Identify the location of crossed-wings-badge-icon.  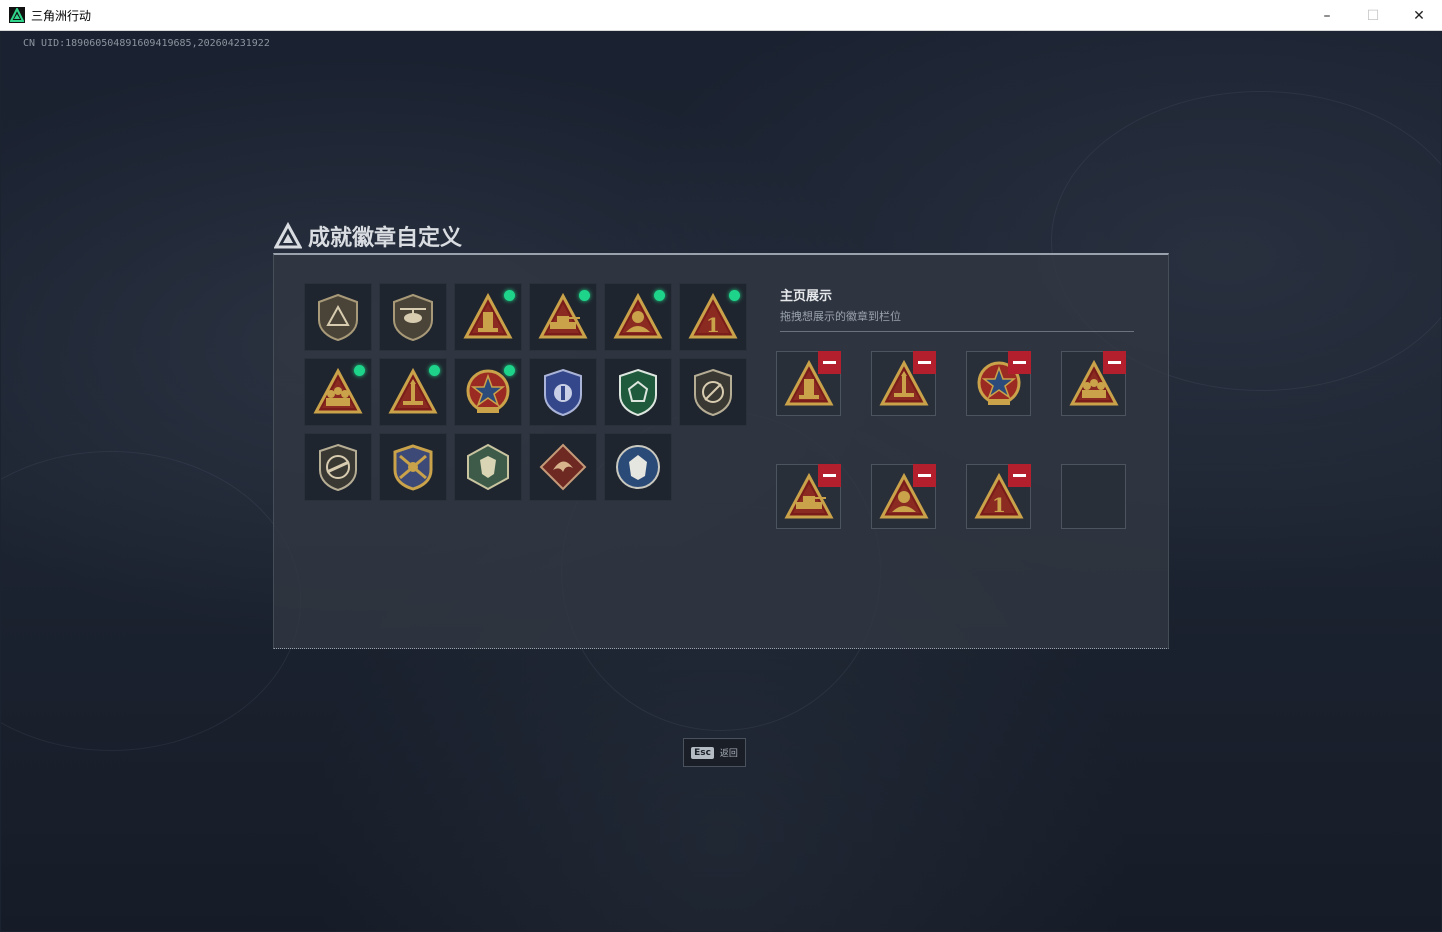
(413, 467).